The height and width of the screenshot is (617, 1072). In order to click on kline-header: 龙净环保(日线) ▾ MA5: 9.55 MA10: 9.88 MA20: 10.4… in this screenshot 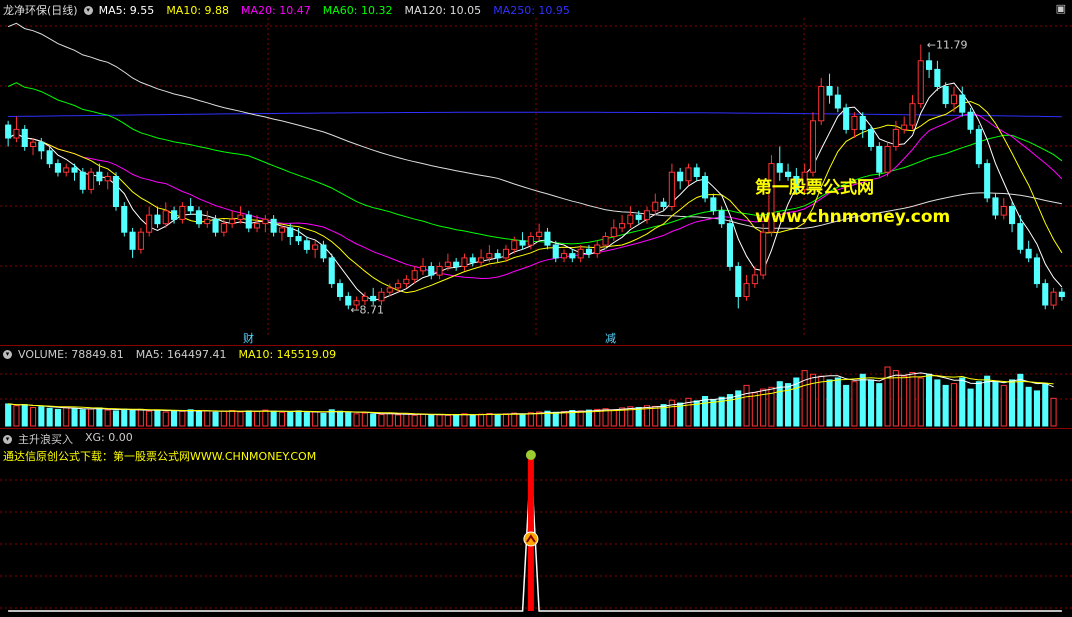, I will do `click(292, 10)`.